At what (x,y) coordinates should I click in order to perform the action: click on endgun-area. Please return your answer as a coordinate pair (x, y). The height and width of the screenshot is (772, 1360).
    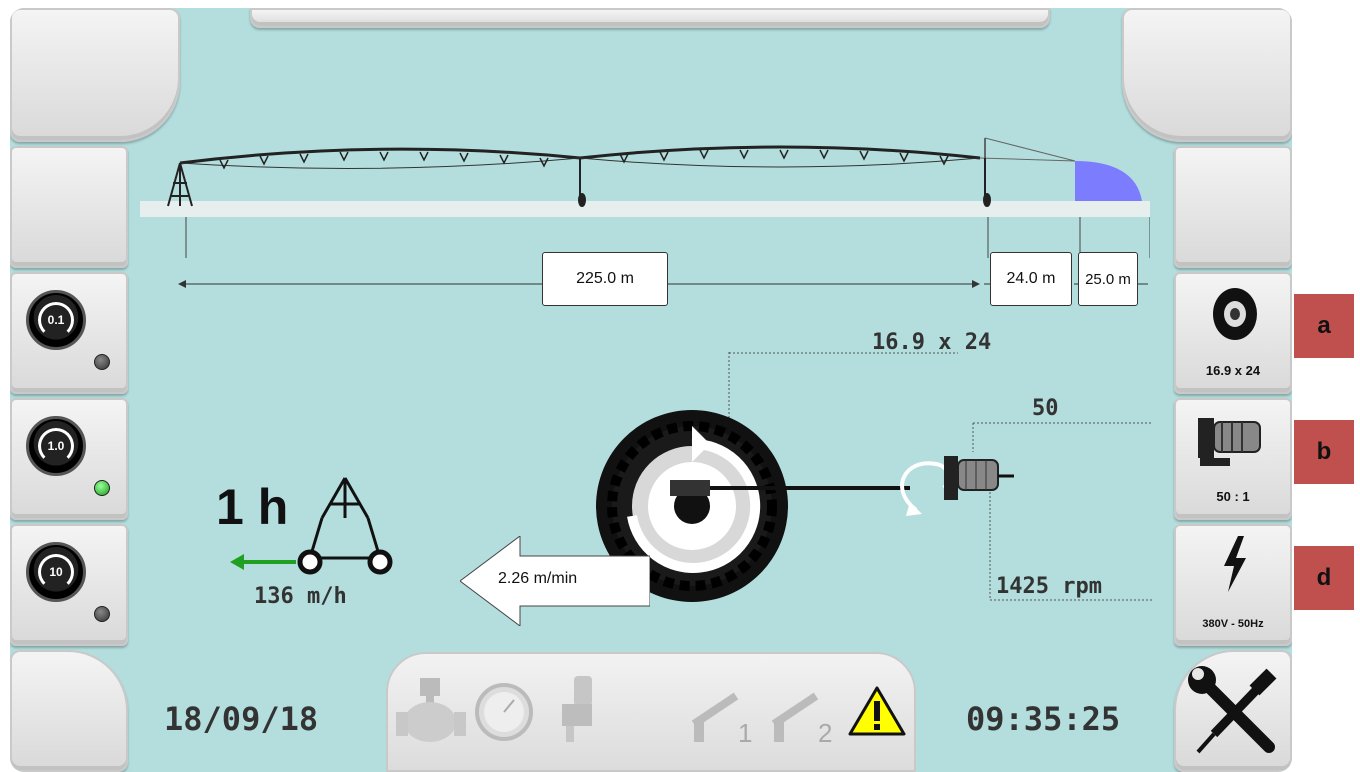
    Looking at the image, I should click on (1108, 181).